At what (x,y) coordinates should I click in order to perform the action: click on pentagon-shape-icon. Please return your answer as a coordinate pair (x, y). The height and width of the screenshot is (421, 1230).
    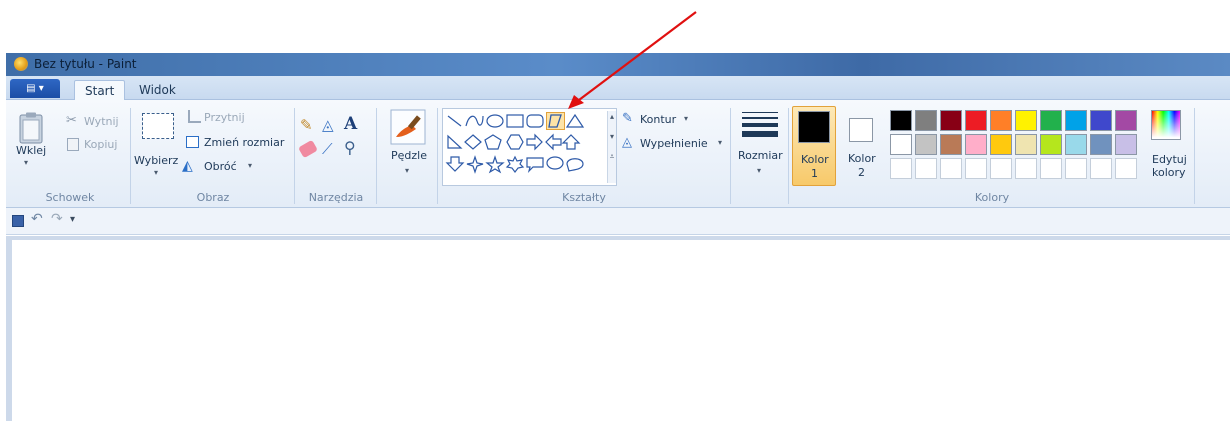
    Looking at the image, I should click on (493, 142).